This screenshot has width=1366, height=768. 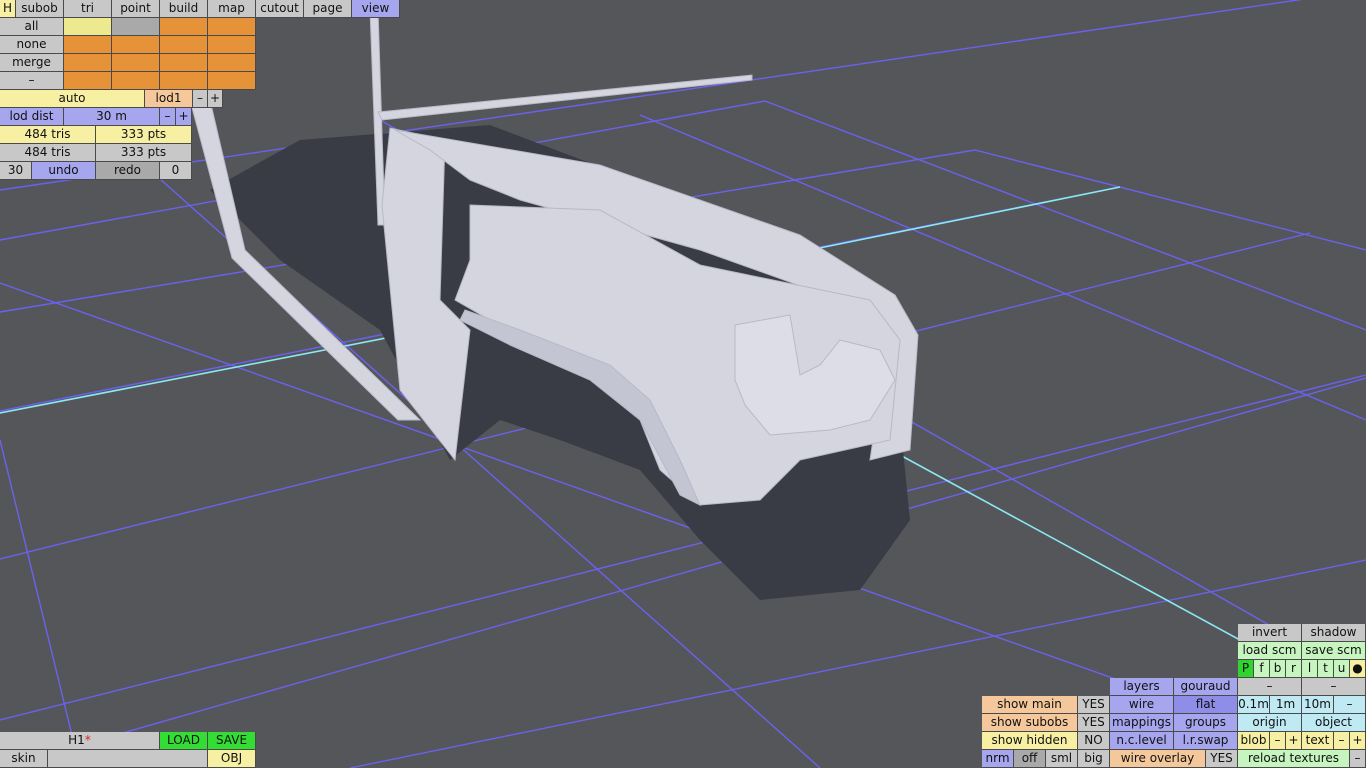 What do you see at coordinates (1094, 741) in the screenshot?
I see `show-hidden-value: NO` at bounding box center [1094, 741].